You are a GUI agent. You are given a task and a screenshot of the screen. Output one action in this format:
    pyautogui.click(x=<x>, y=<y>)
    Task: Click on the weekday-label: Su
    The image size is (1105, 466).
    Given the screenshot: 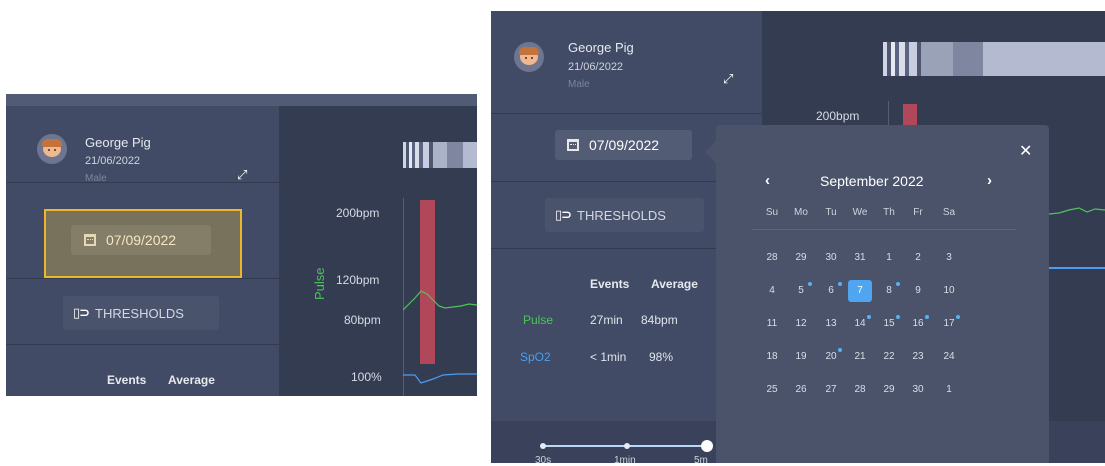 What is the action you would take?
    pyautogui.click(x=772, y=212)
    